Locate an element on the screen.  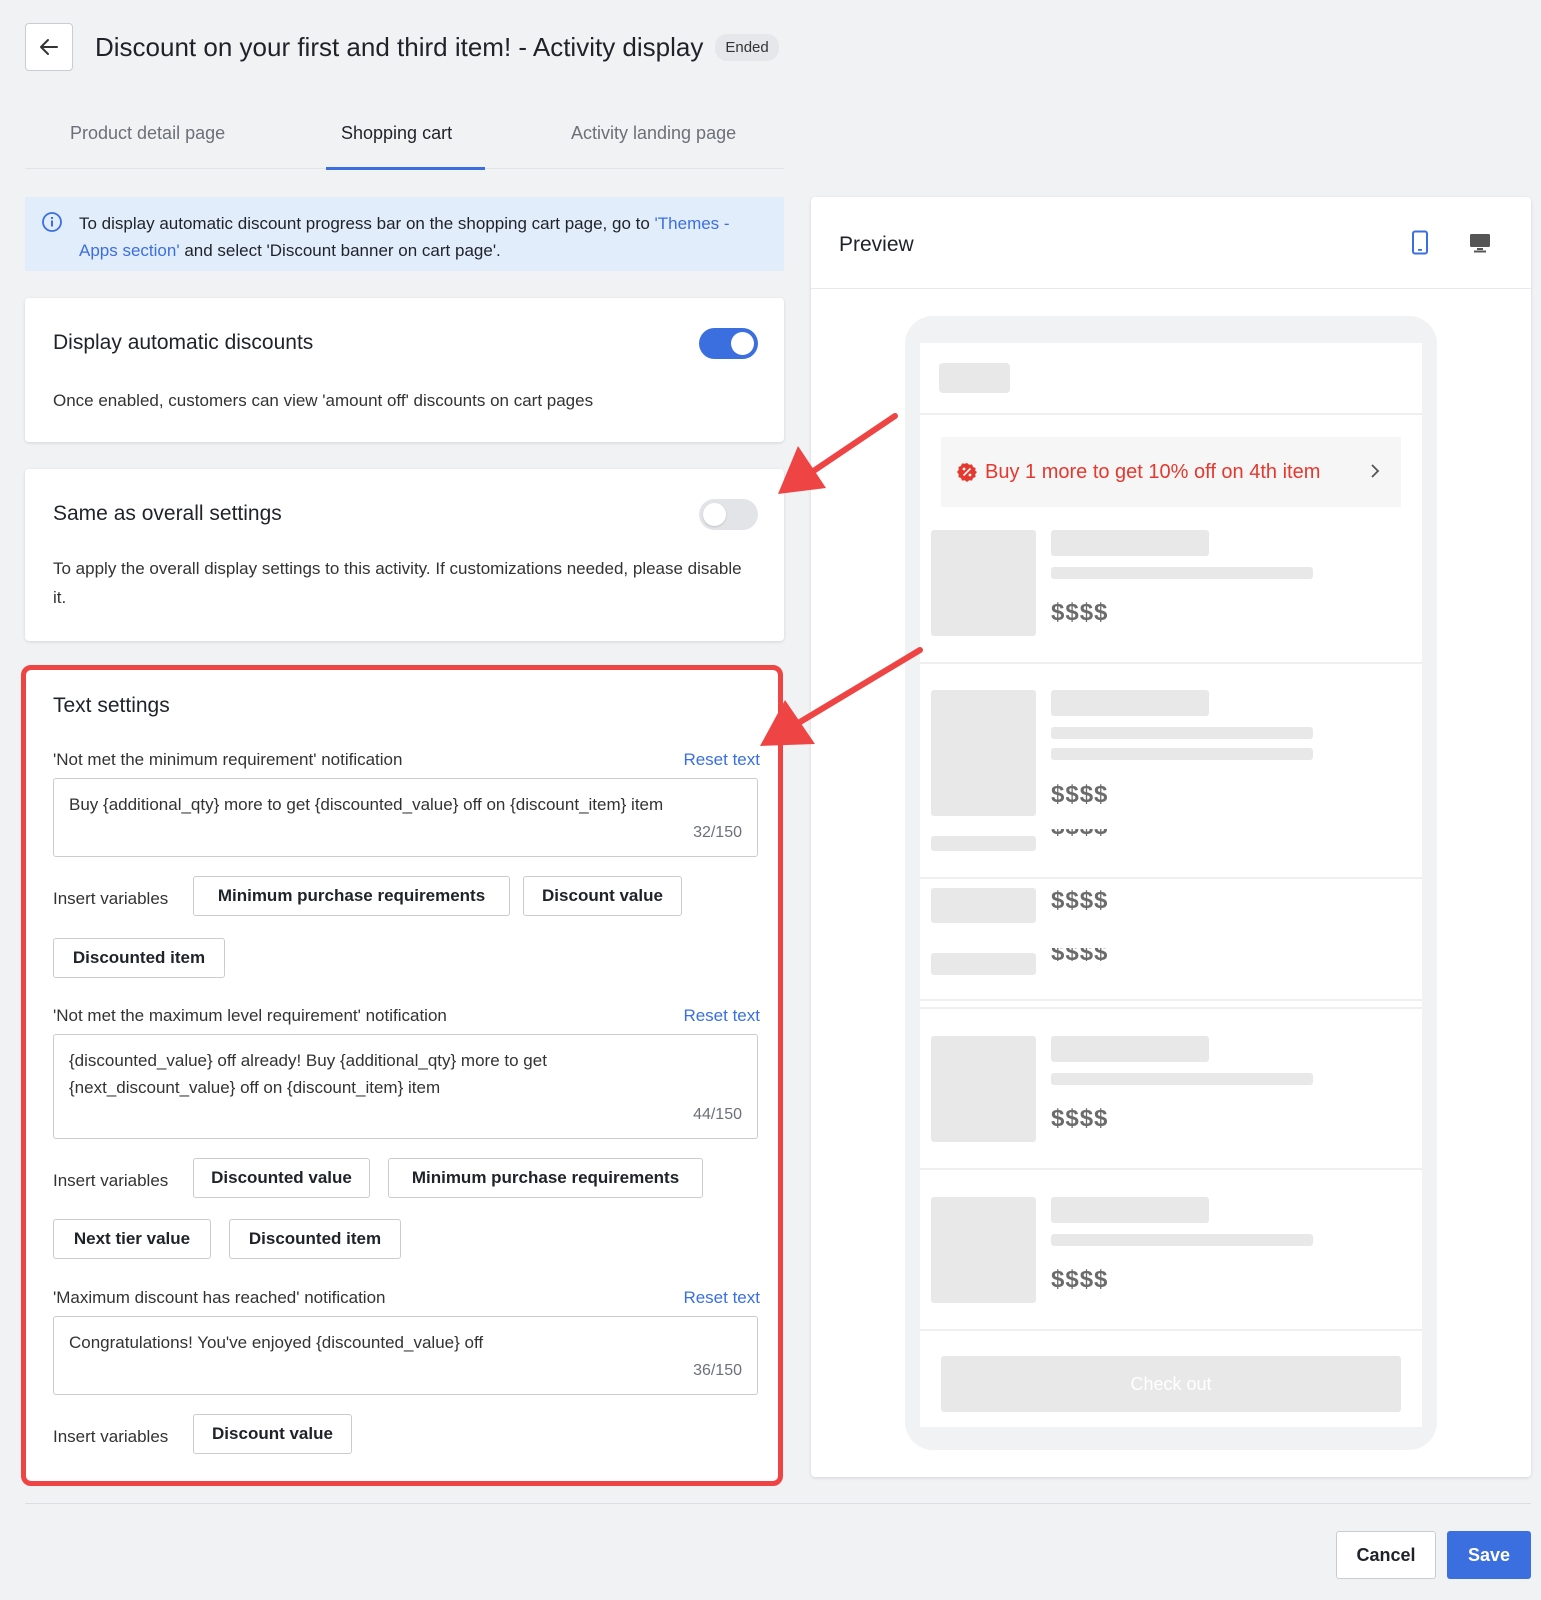
chip-next-tier-value: Next tier value is located at coordinates (132, 1239).